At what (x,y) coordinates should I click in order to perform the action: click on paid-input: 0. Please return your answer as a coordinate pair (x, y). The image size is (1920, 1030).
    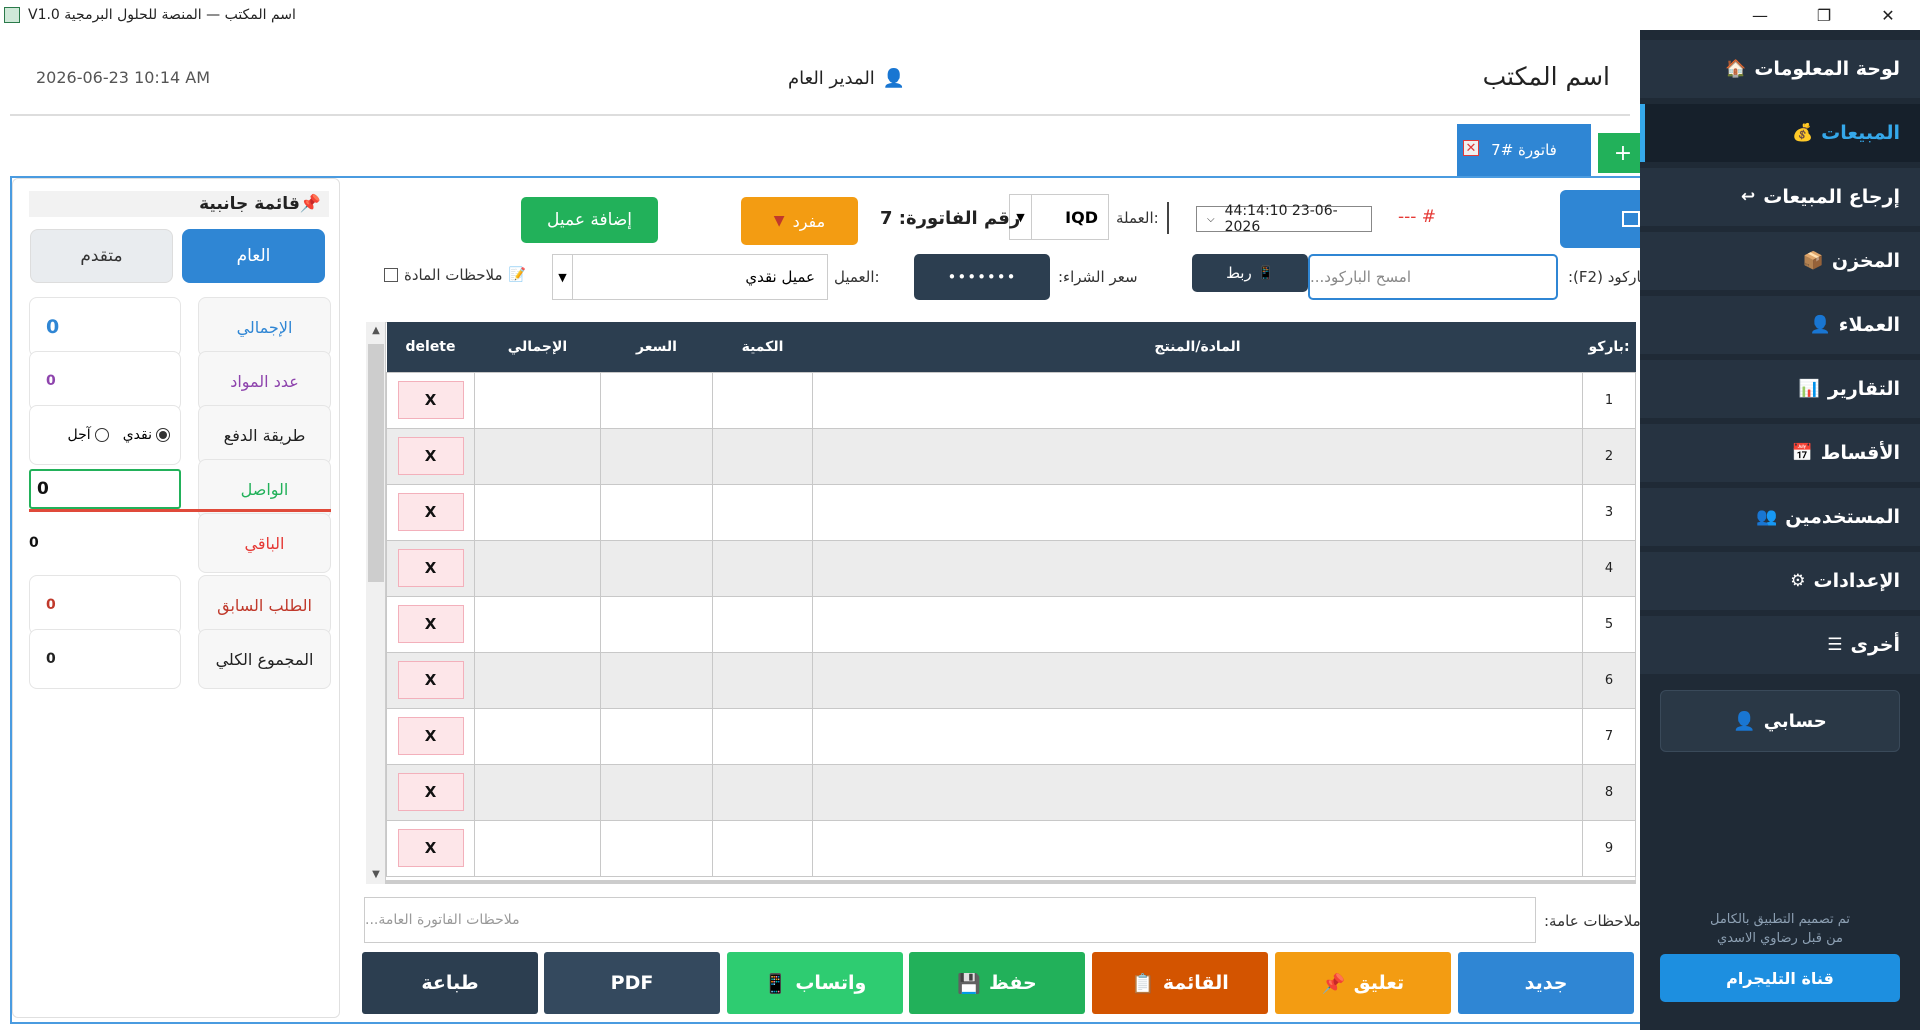
    Looking at the image, I should click on (105, 489).